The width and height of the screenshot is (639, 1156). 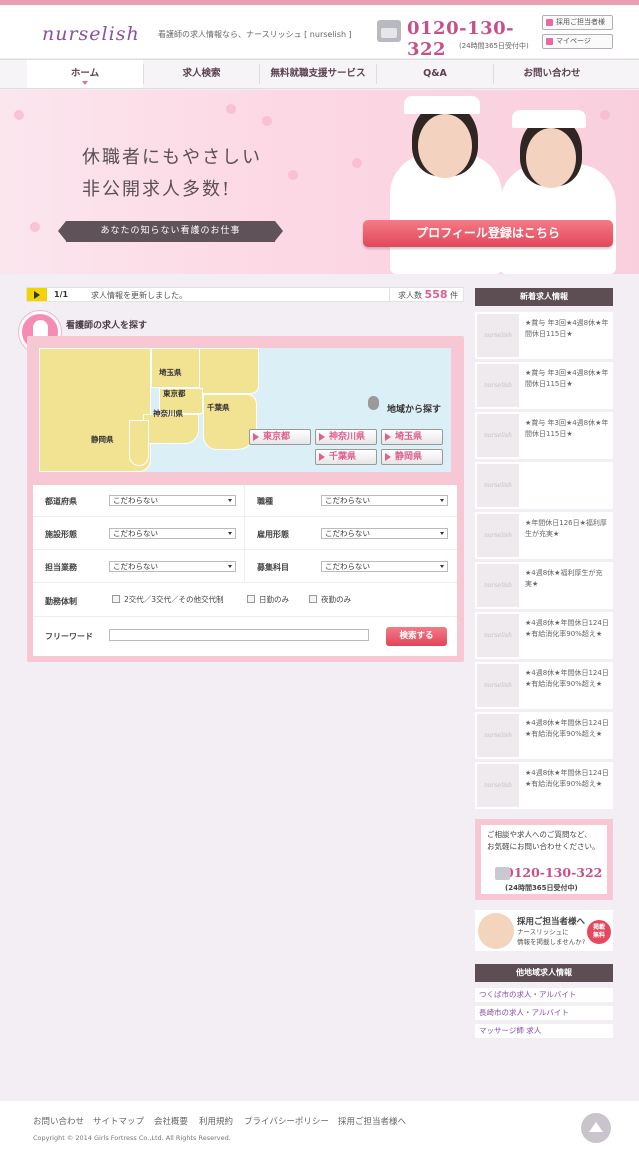 I want to click on other-areas-heading: 他地域求人情報, so click(x=544, y=973).